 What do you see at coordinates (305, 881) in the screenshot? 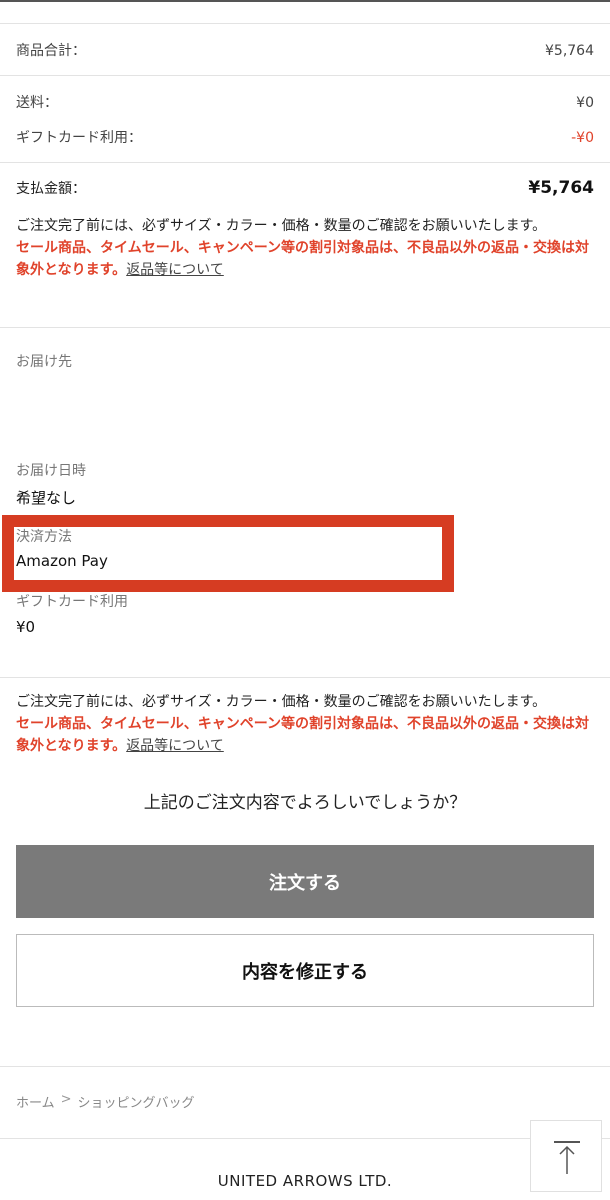
I see `order-button: 注文する` at bounding box center [305, 881].